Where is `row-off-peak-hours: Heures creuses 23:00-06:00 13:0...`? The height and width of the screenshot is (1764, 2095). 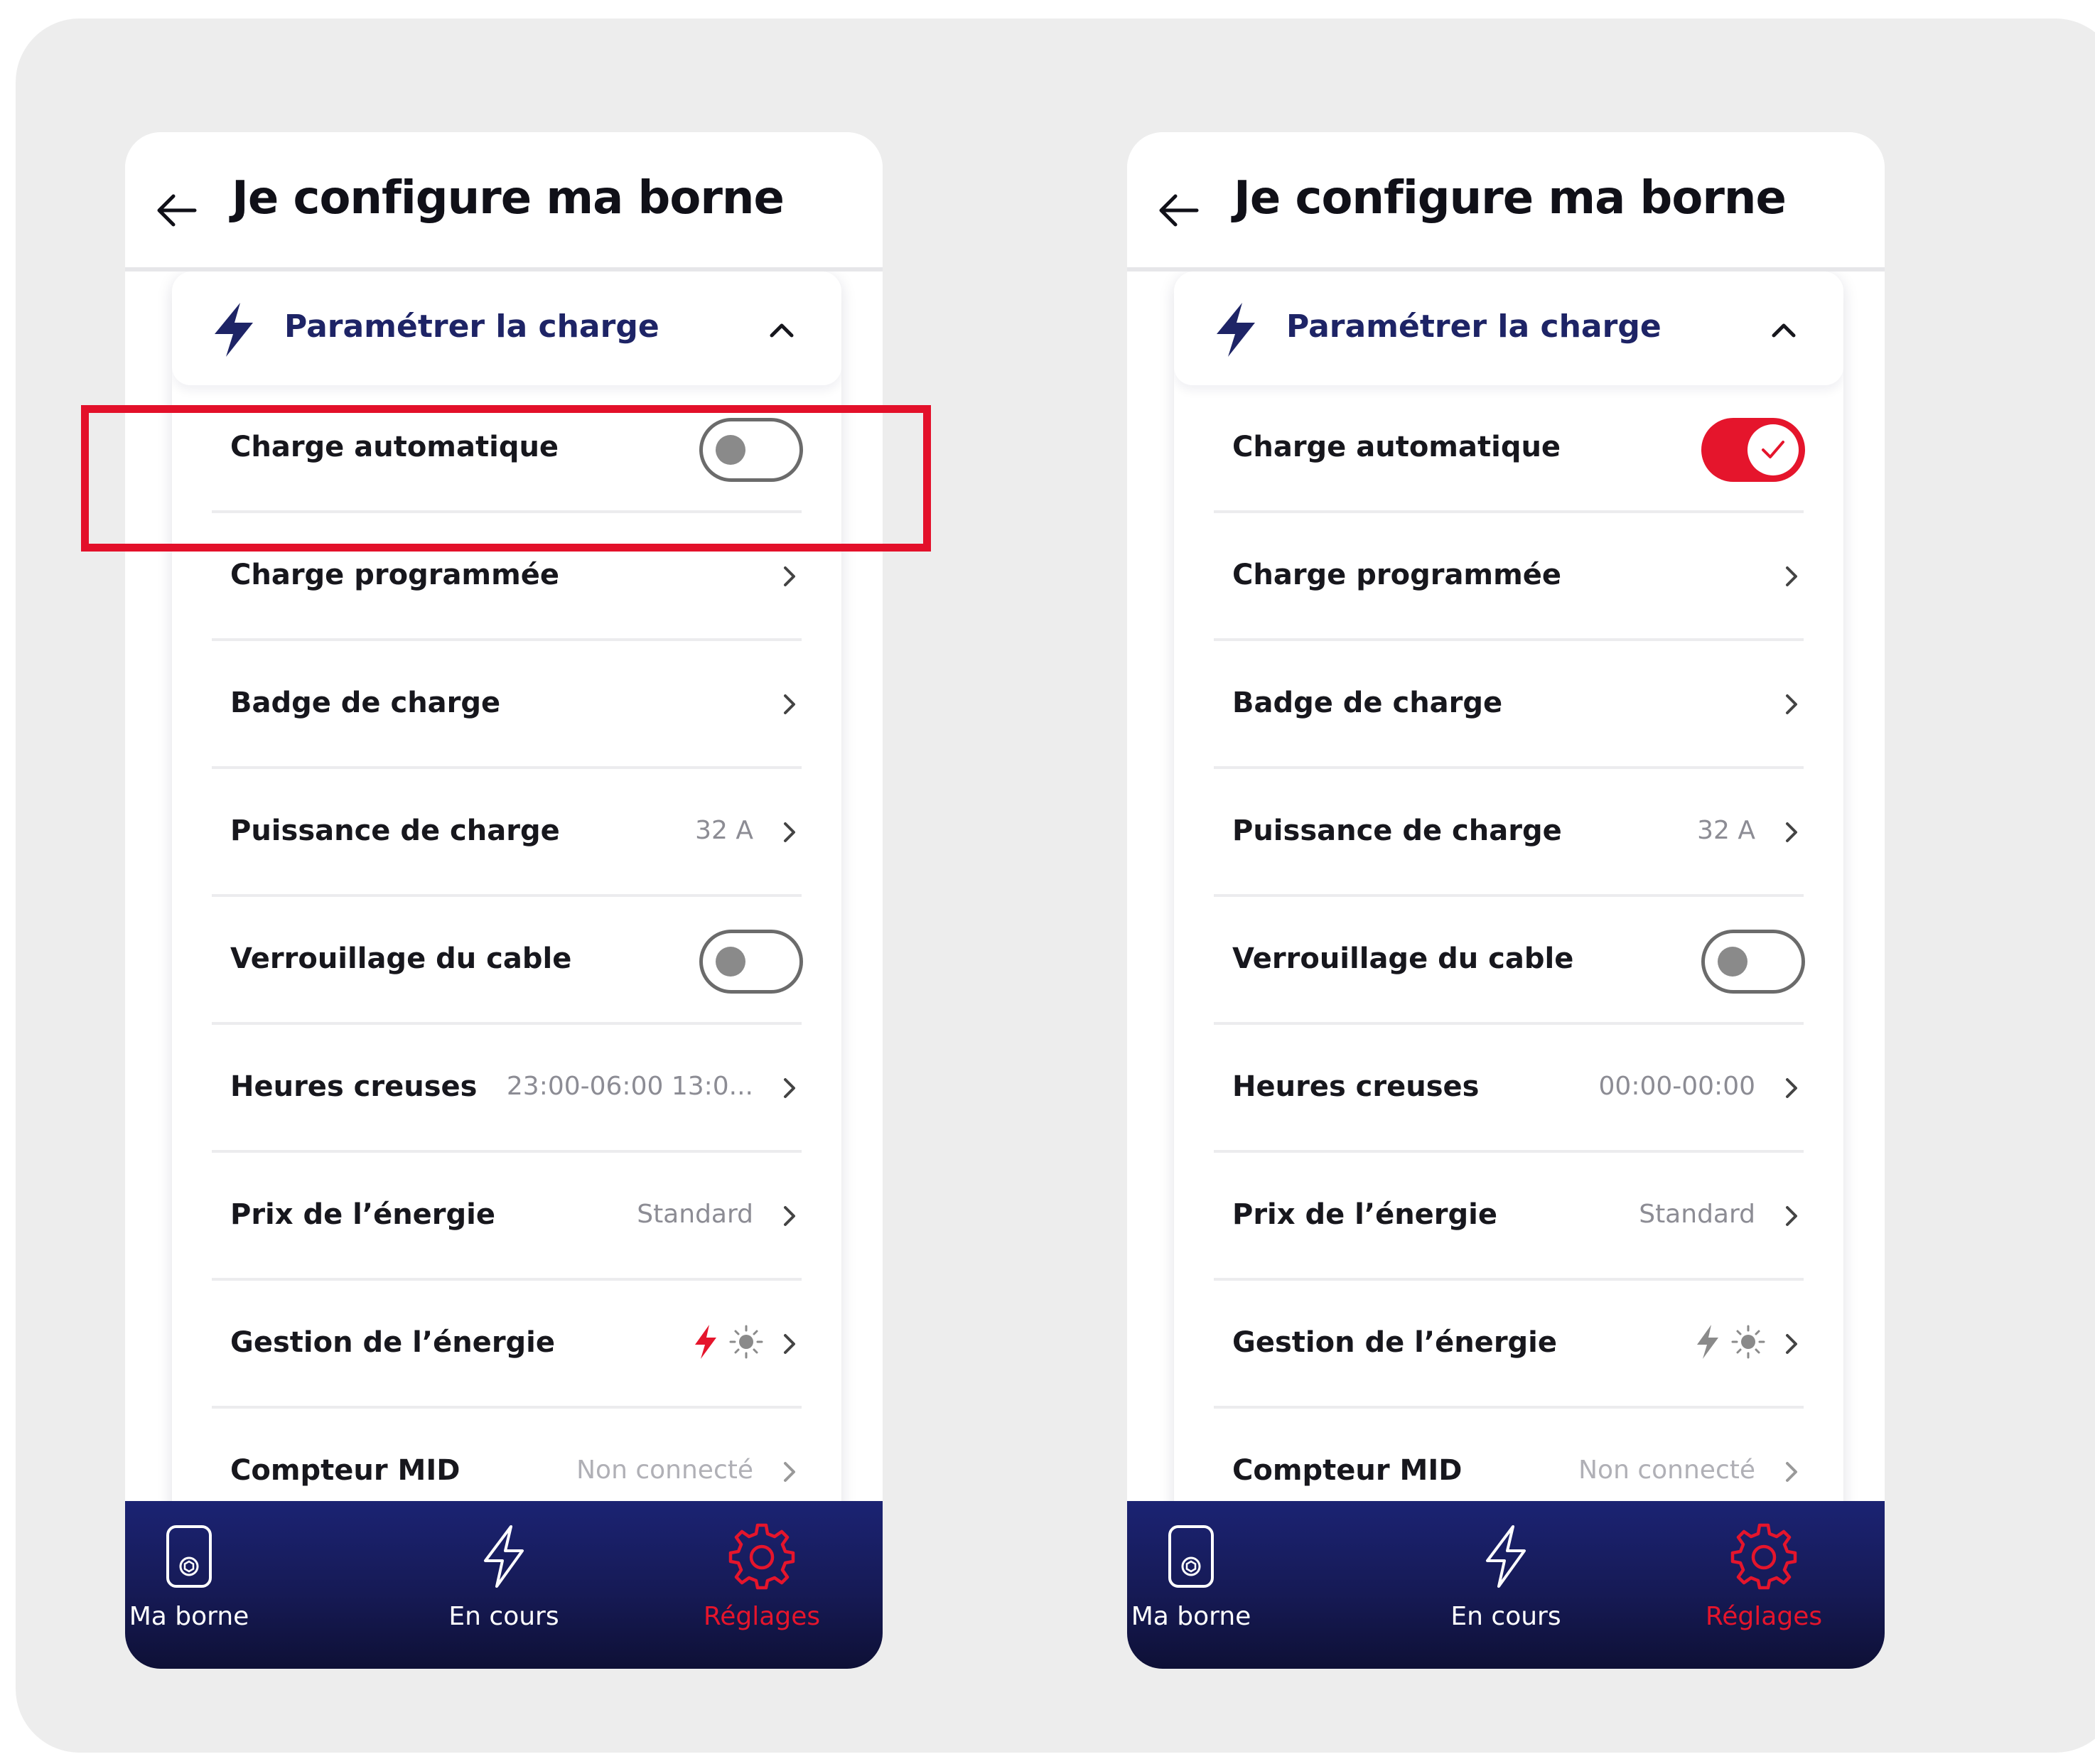
row-off-peak-hours: Heures creuses 23:00-06:00 13:0... is located at coordinates (507, 1089).